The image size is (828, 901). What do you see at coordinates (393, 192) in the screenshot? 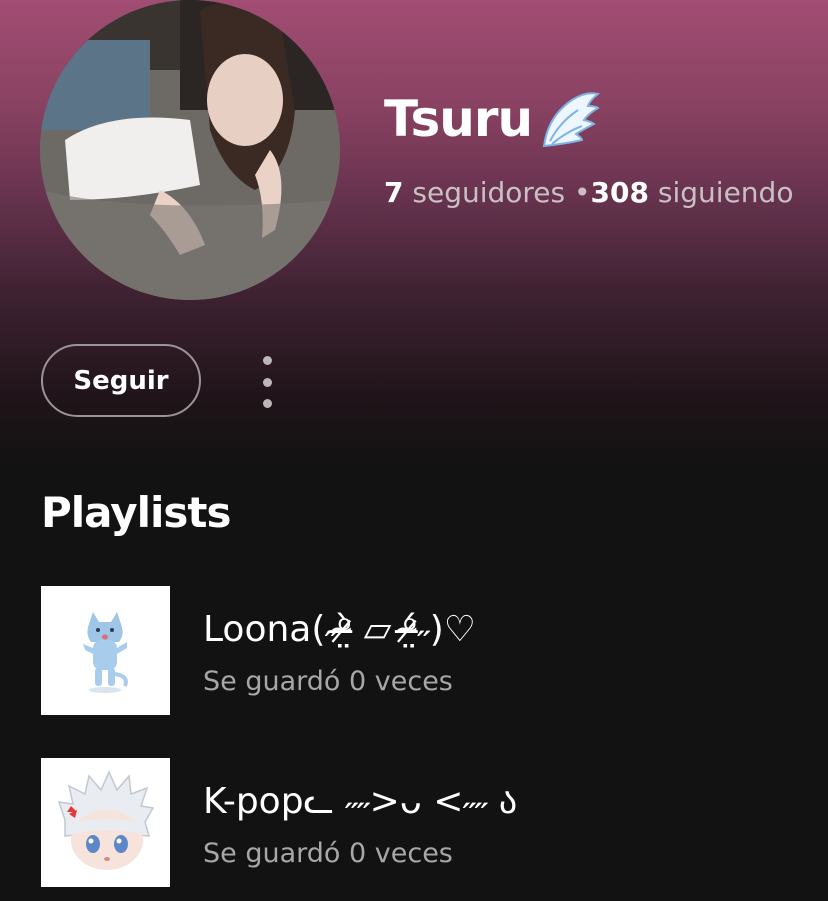
I see `followers-count: 7` at bounding box center [393, 192].